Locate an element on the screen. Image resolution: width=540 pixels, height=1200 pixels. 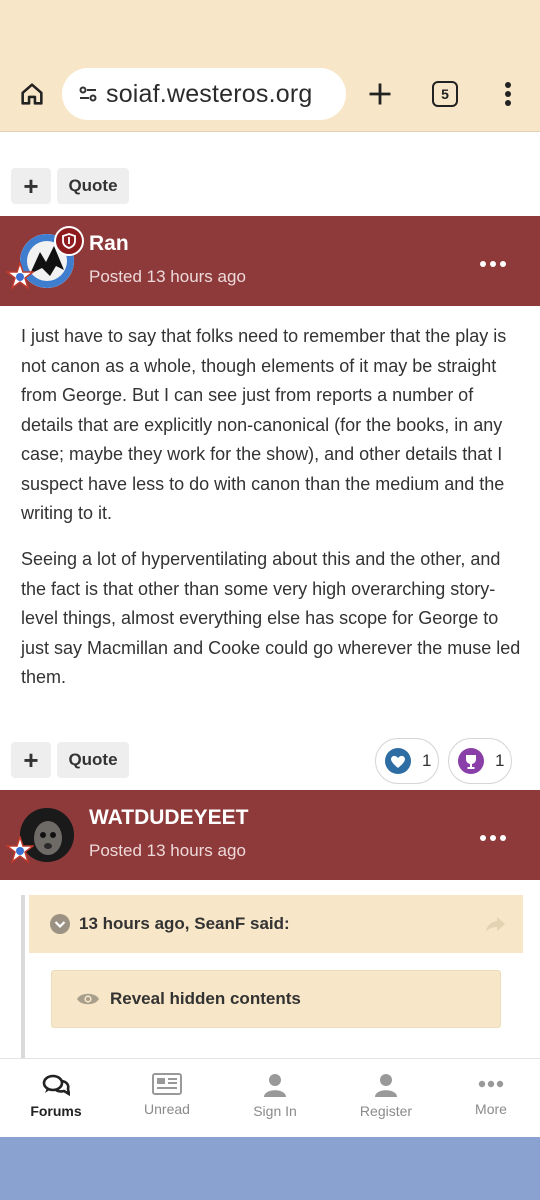
share-arrow-icon is located at coordinates (496, 924).